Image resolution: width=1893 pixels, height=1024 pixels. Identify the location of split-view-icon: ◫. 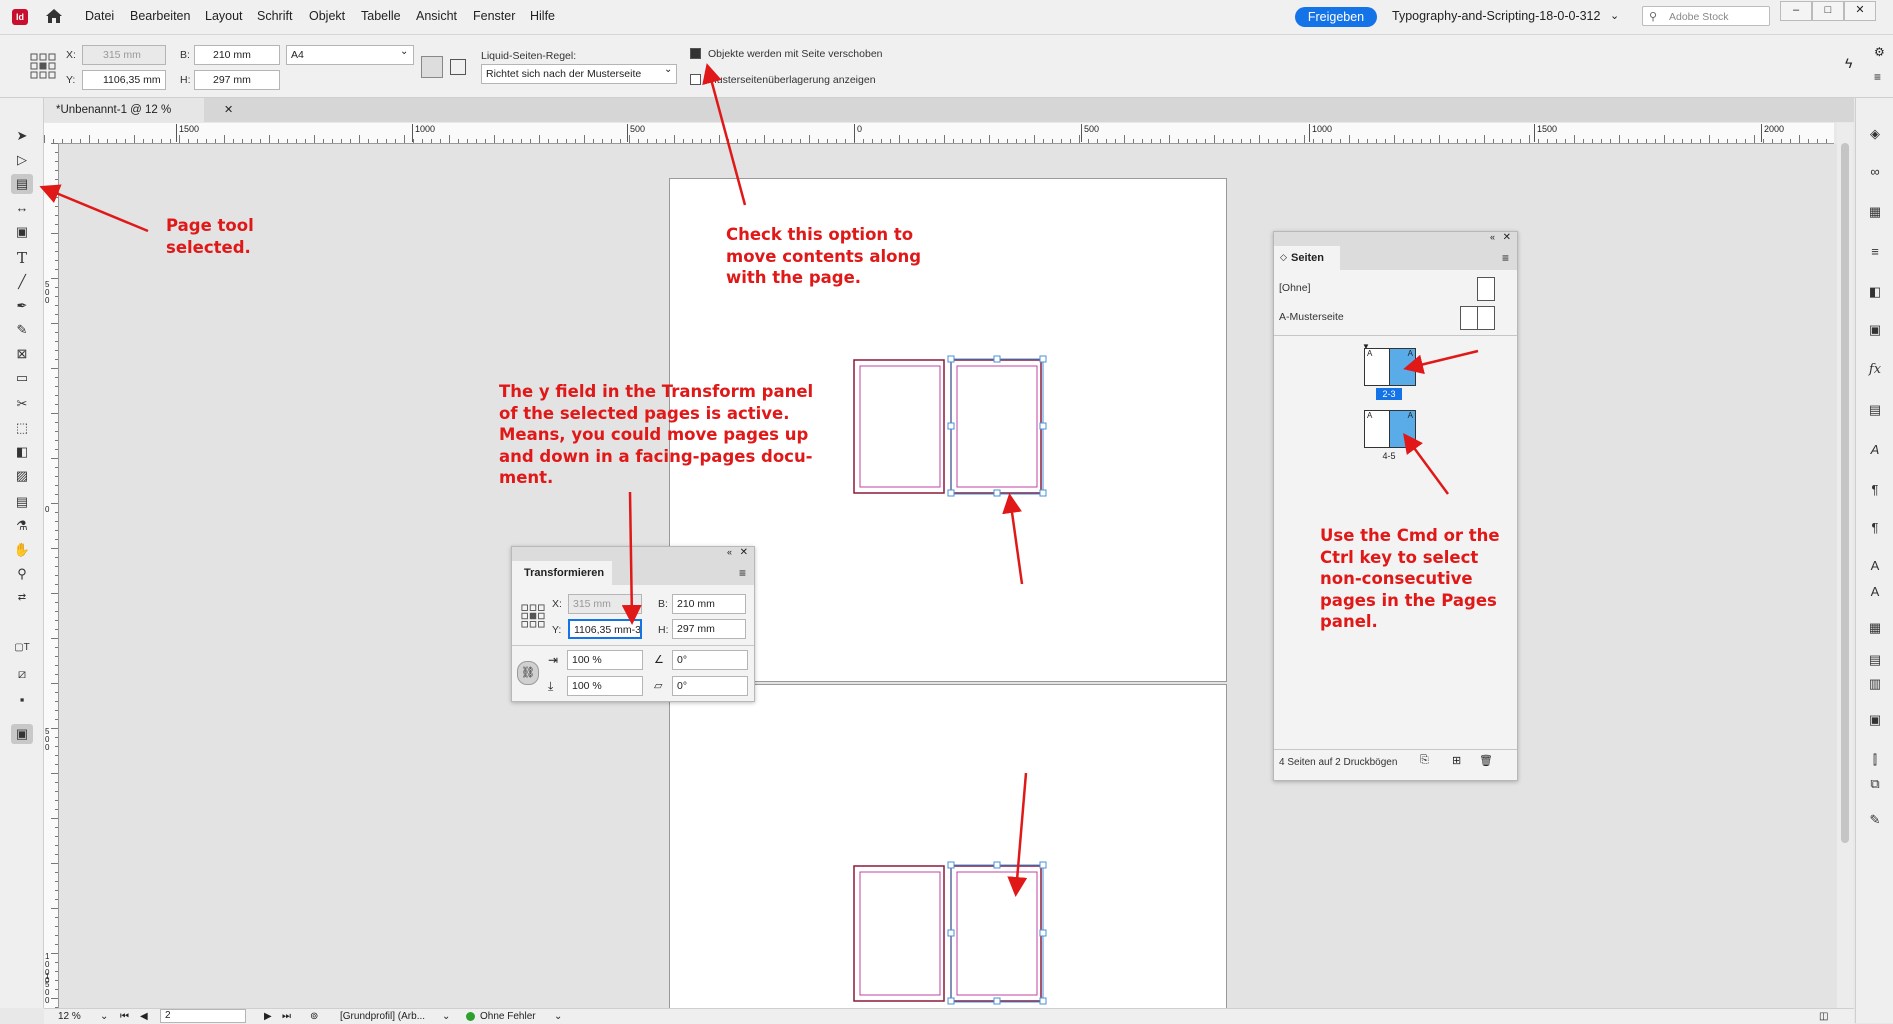
(1823, 1016).